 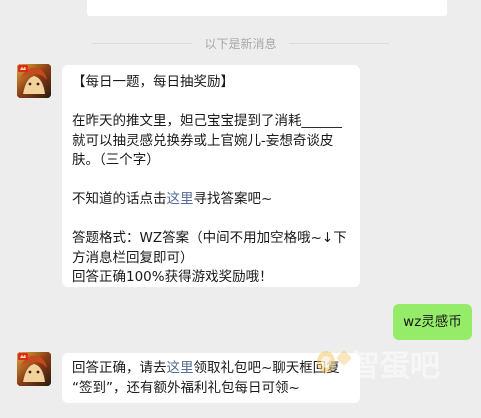 I want to click on message-line: 方消息栏回复即可）, so click(x=133, y=257).